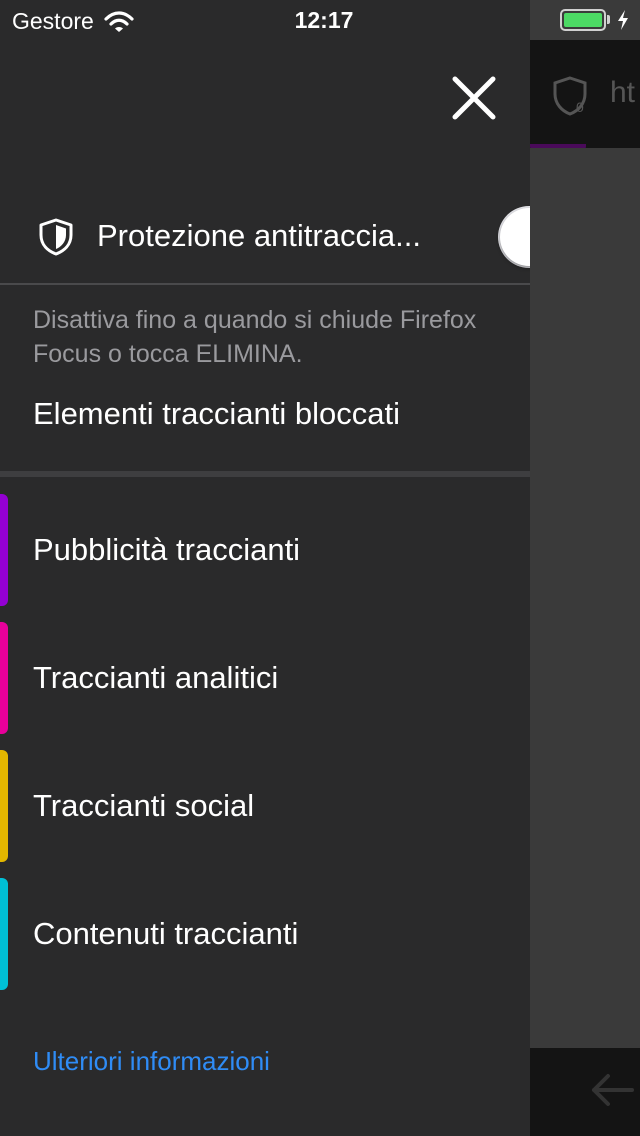 The image size is (640, 1136). Describe the element at coordinates (324, 20) in the screenshot. I see `status-time: 12:17` at that location.